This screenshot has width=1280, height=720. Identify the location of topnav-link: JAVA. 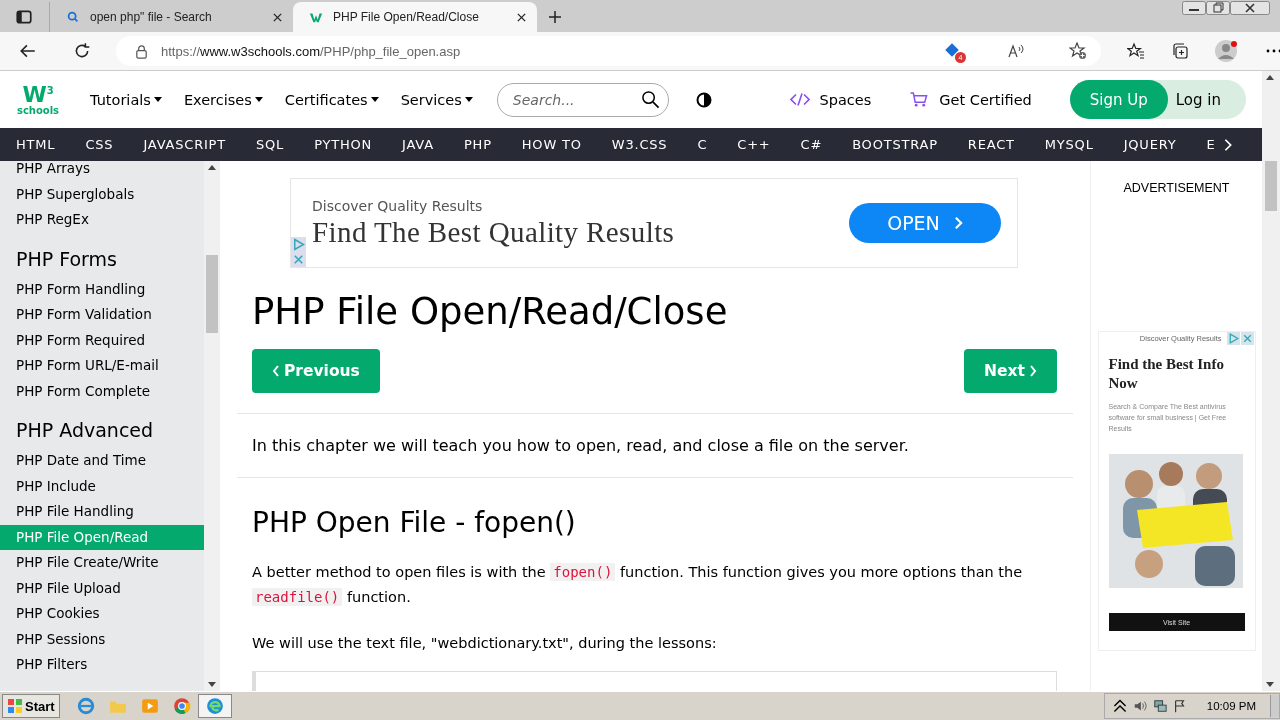
(418, 144).